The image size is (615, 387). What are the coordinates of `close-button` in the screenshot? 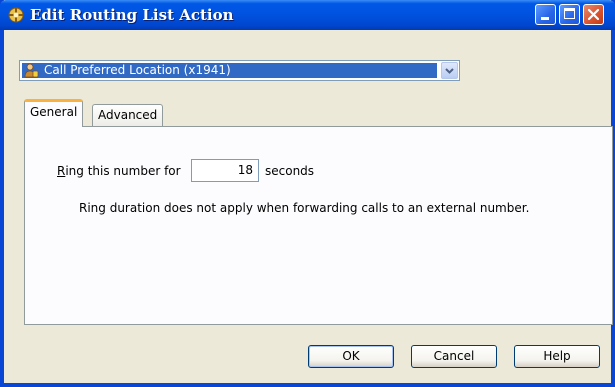 It's located at (593, 14).